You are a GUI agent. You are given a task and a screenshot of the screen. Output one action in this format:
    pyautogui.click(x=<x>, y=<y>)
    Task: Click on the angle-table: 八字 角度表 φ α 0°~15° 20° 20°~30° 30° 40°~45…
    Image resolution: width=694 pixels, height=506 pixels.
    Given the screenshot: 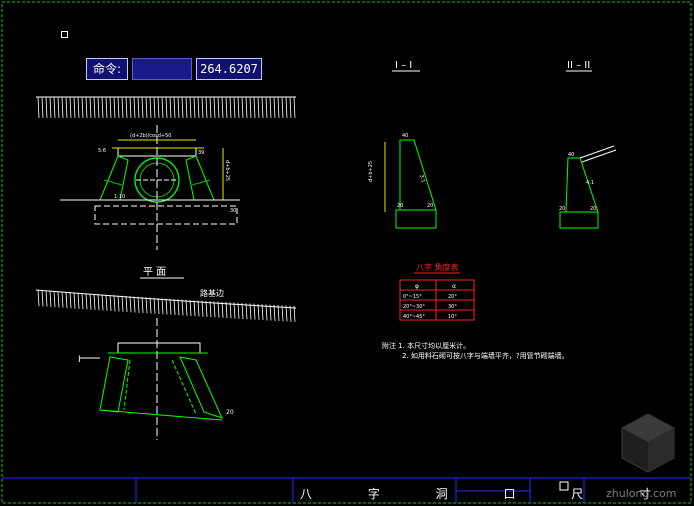 What is the action you would take?
    pyautogui.click(x=437, y=291)
    